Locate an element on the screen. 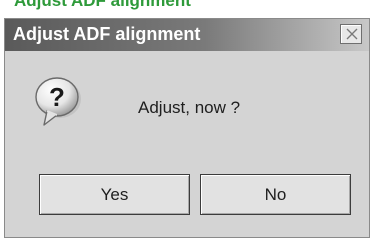 The height and width of the screenshot is (245, 374). question-icon: ? is located at coordinates (58, 101).